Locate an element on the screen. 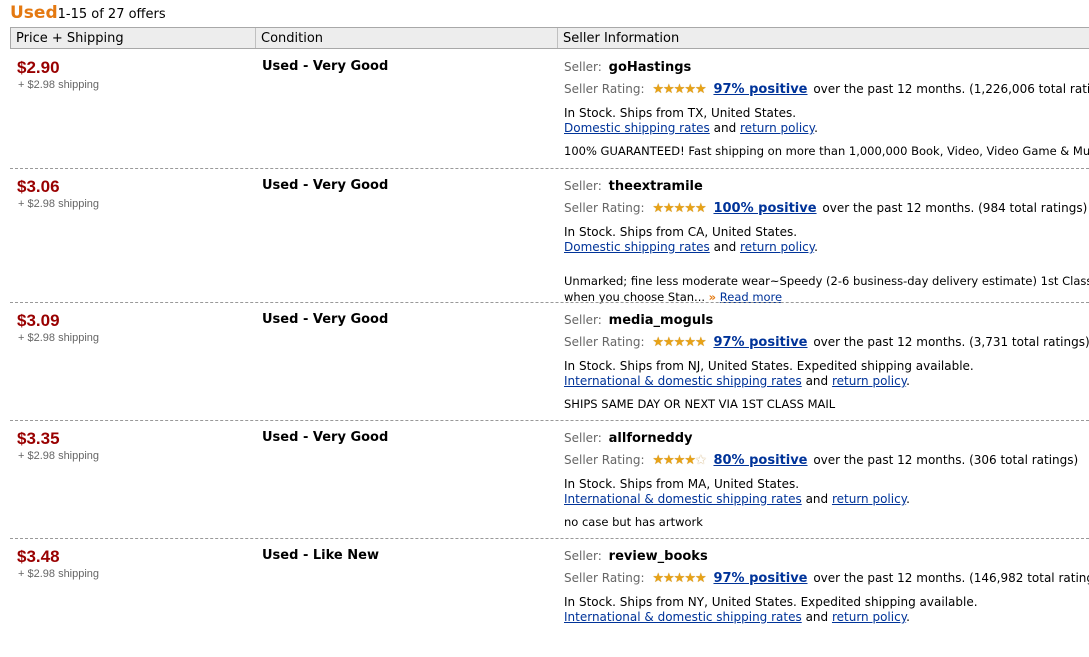 This screenshot has width=1089, height=657. seller-line: Seller: review_books is located at coordinates (636, 556).